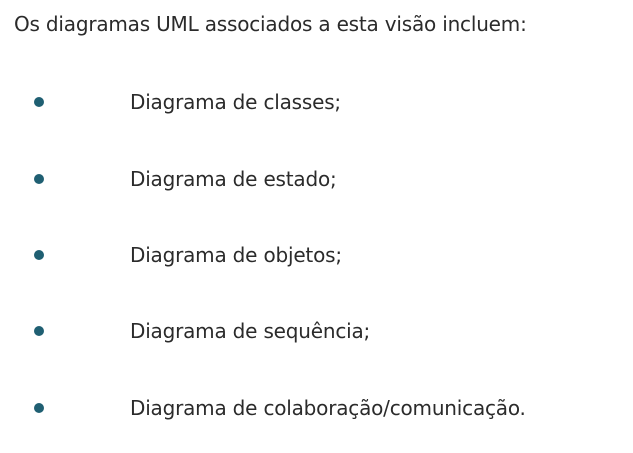 The height and width of the screenshot is (453, 633). Describe the element at coordinates (233, 179) in the screenshot. I see `list-item-label: Diagrama de estado;` at that location.